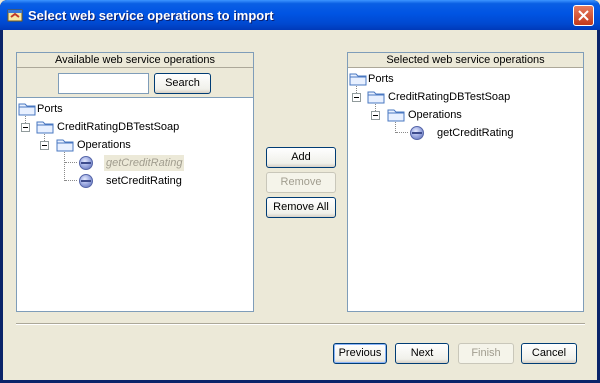  I want to click on remove-all-button: Remove All, so click(301, 207).